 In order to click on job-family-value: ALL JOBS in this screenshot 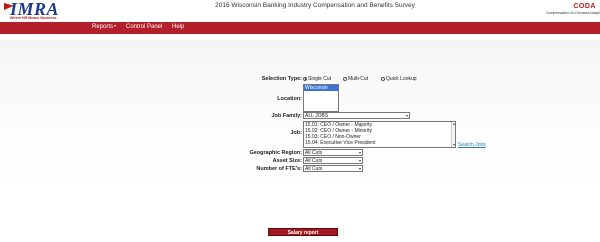, I will do `click(317, 116)`.